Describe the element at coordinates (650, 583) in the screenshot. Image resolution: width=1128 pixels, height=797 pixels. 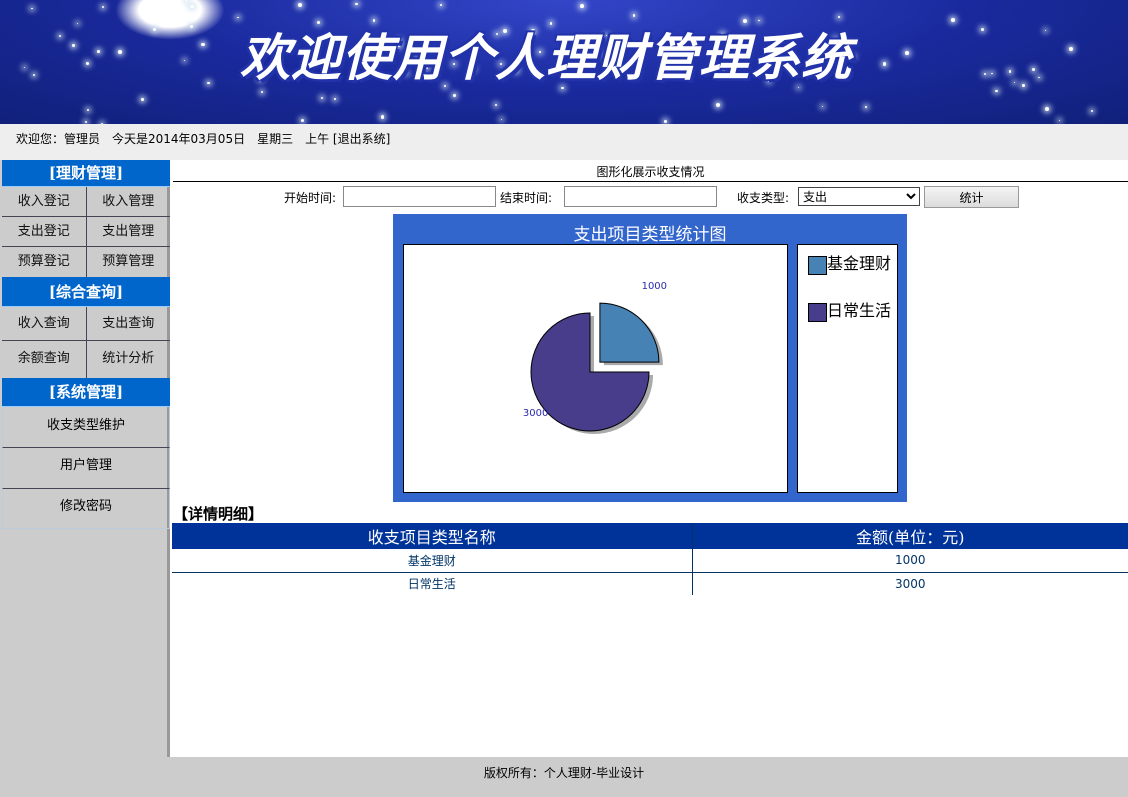
I see `table-row: 日常生活 3000` at that location.